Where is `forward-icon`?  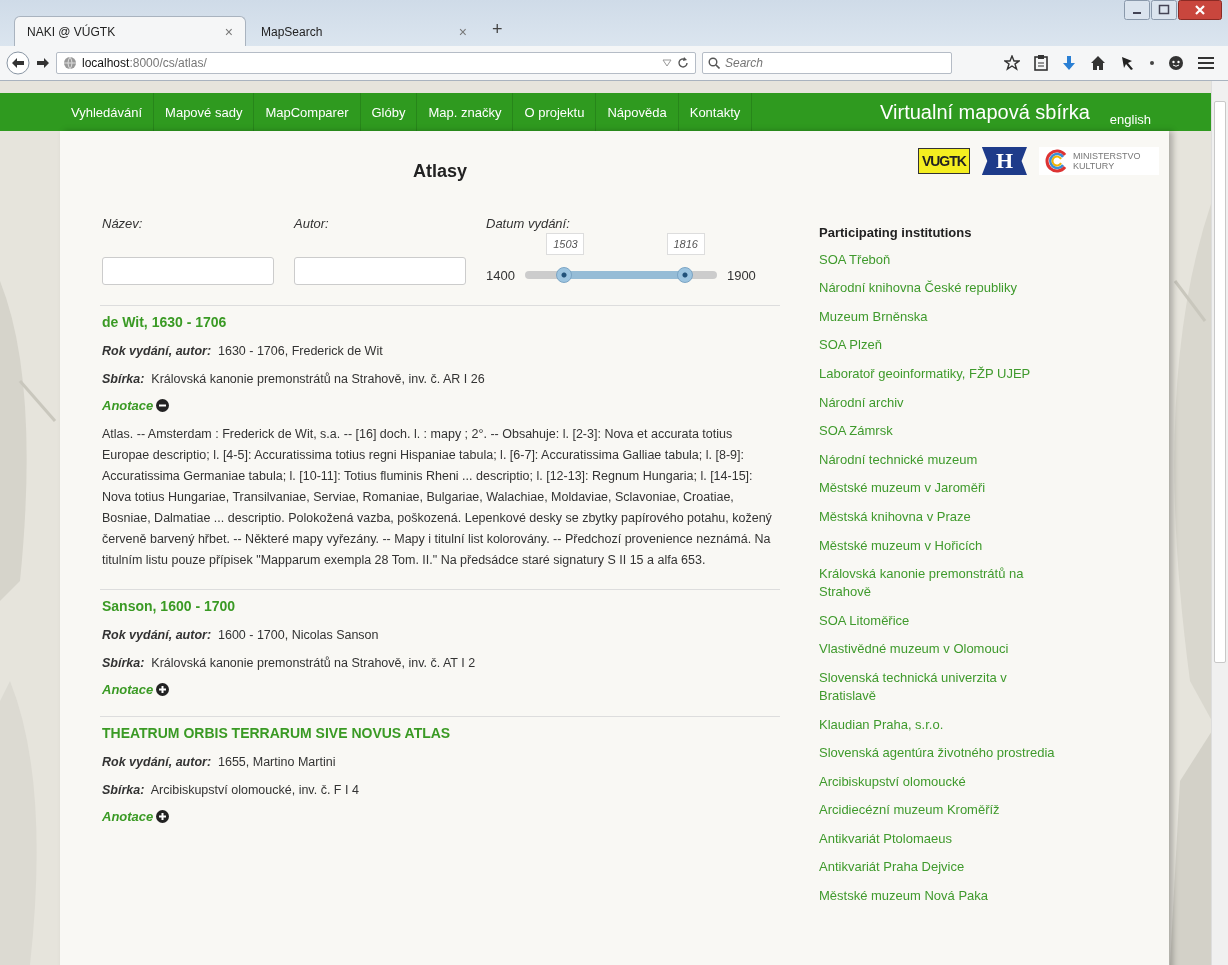
forward-icon is located at coordinates (43, 63).